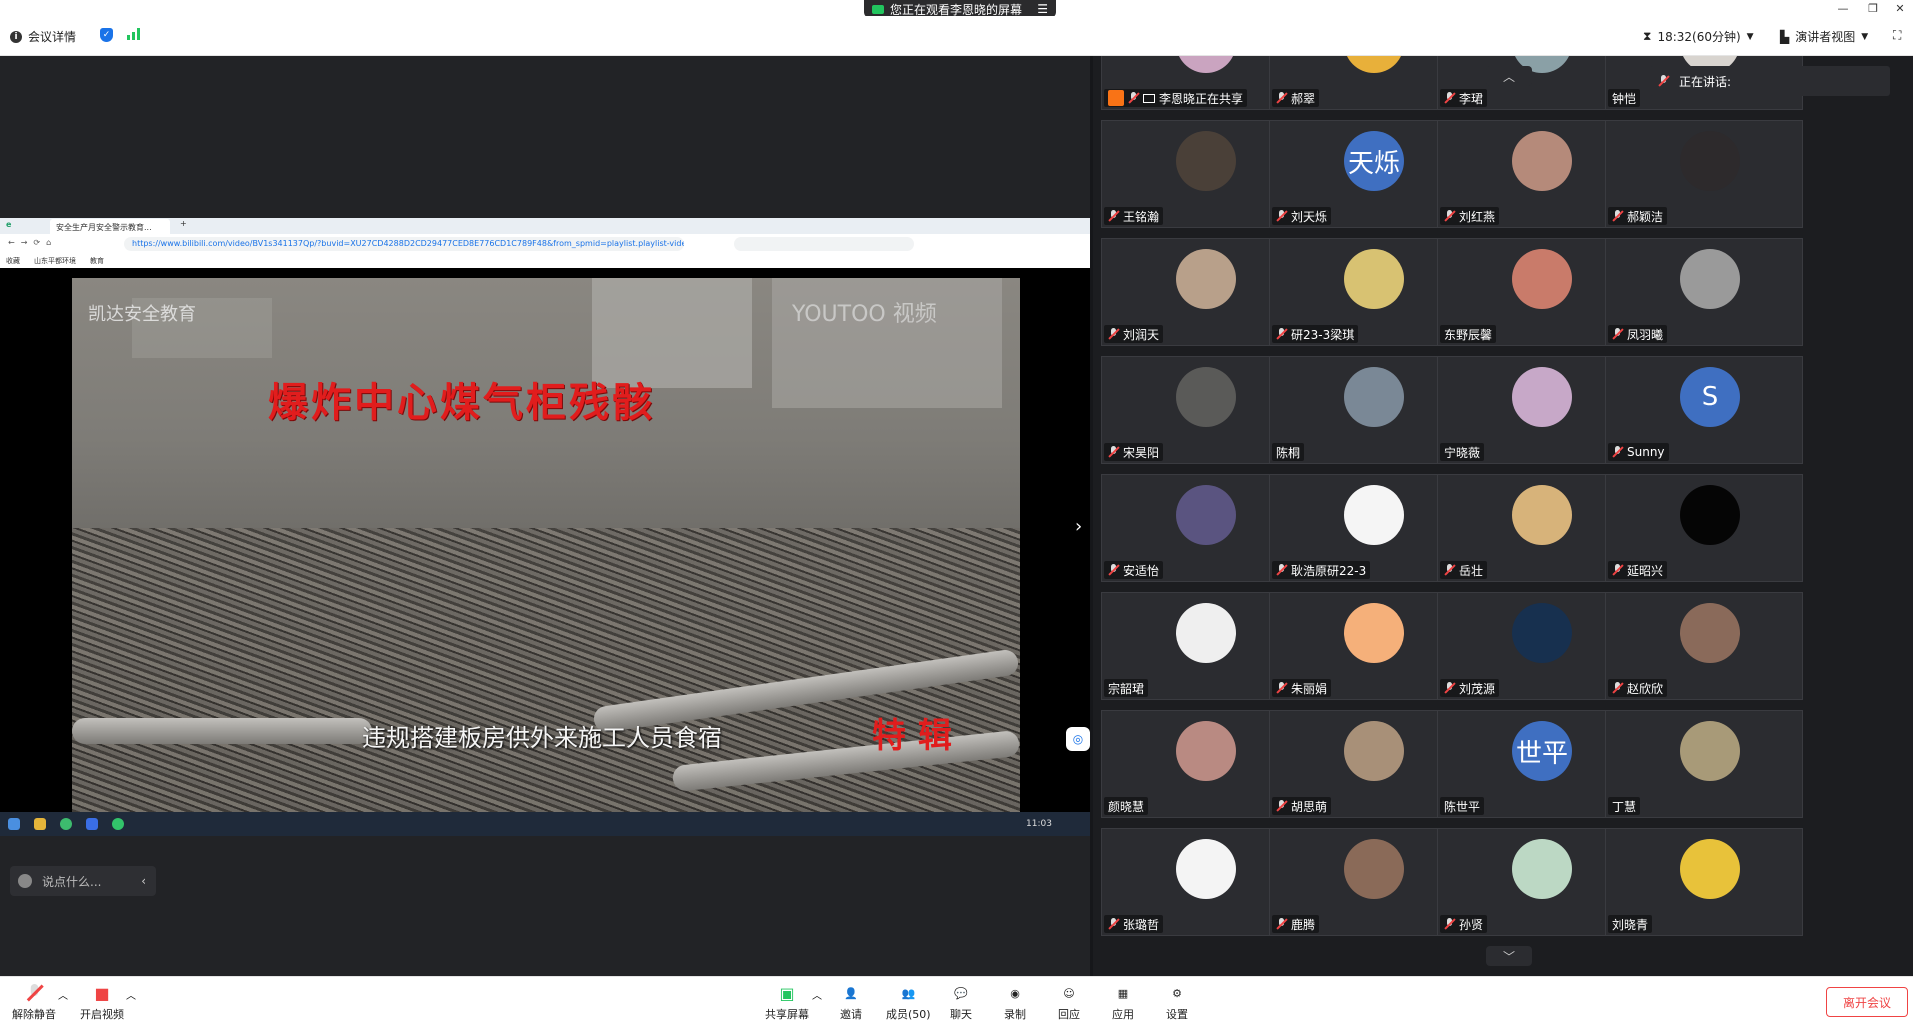 The width and height of the screenshot is (1913, 1024). I want to click on participant-name-tag: 安适怡, so click(1134, 570).